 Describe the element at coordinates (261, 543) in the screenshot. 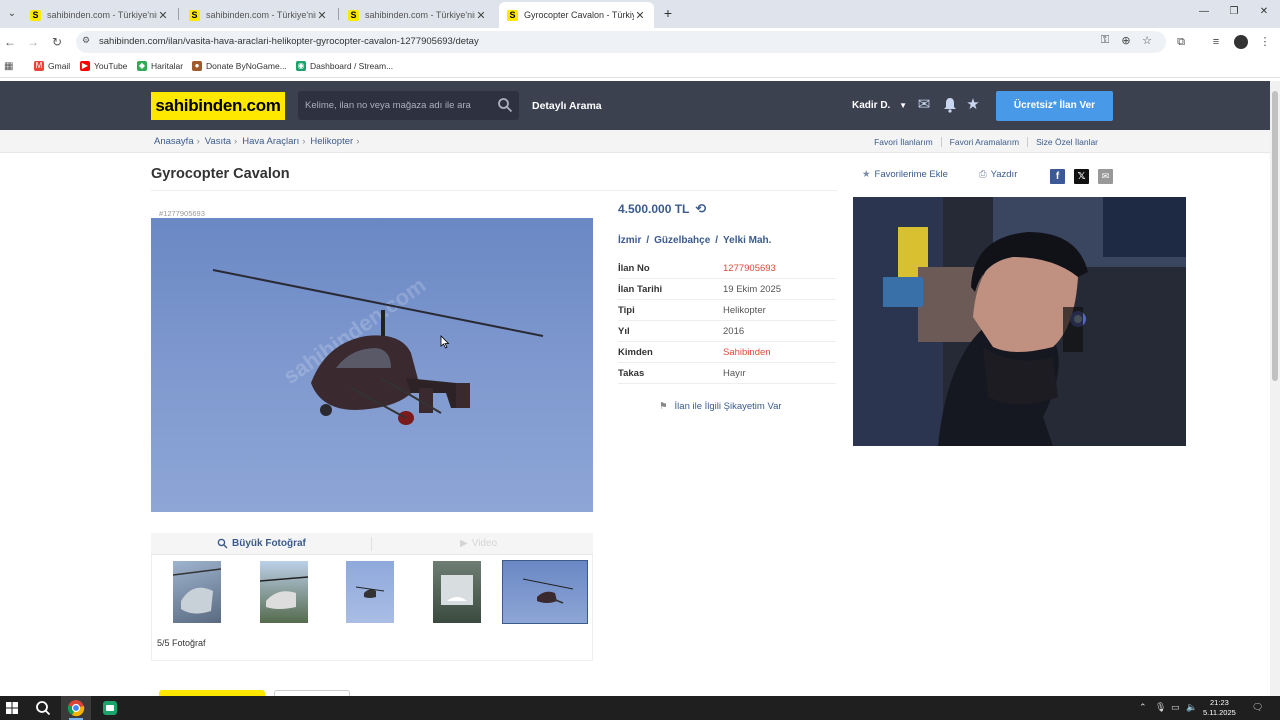

I see `big-photo-button: Büyük Fotoğraf` at that location.